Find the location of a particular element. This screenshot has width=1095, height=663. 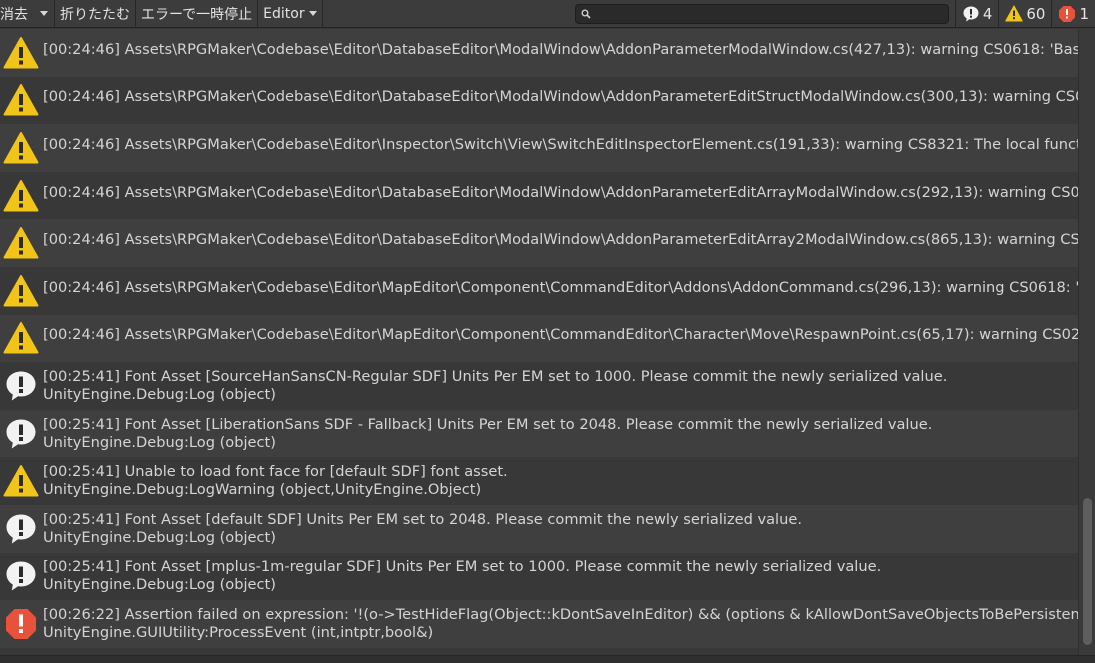

collapse-label: 折りたたむ is located at coordinates (95, 14).